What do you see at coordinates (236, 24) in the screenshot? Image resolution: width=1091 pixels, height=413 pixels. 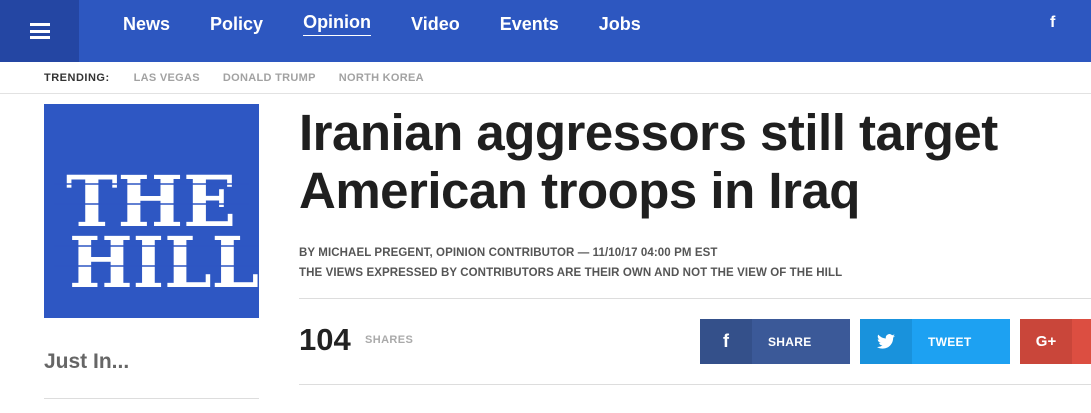 I see `nav-policy: Policy` at bounding box center [236, 24].